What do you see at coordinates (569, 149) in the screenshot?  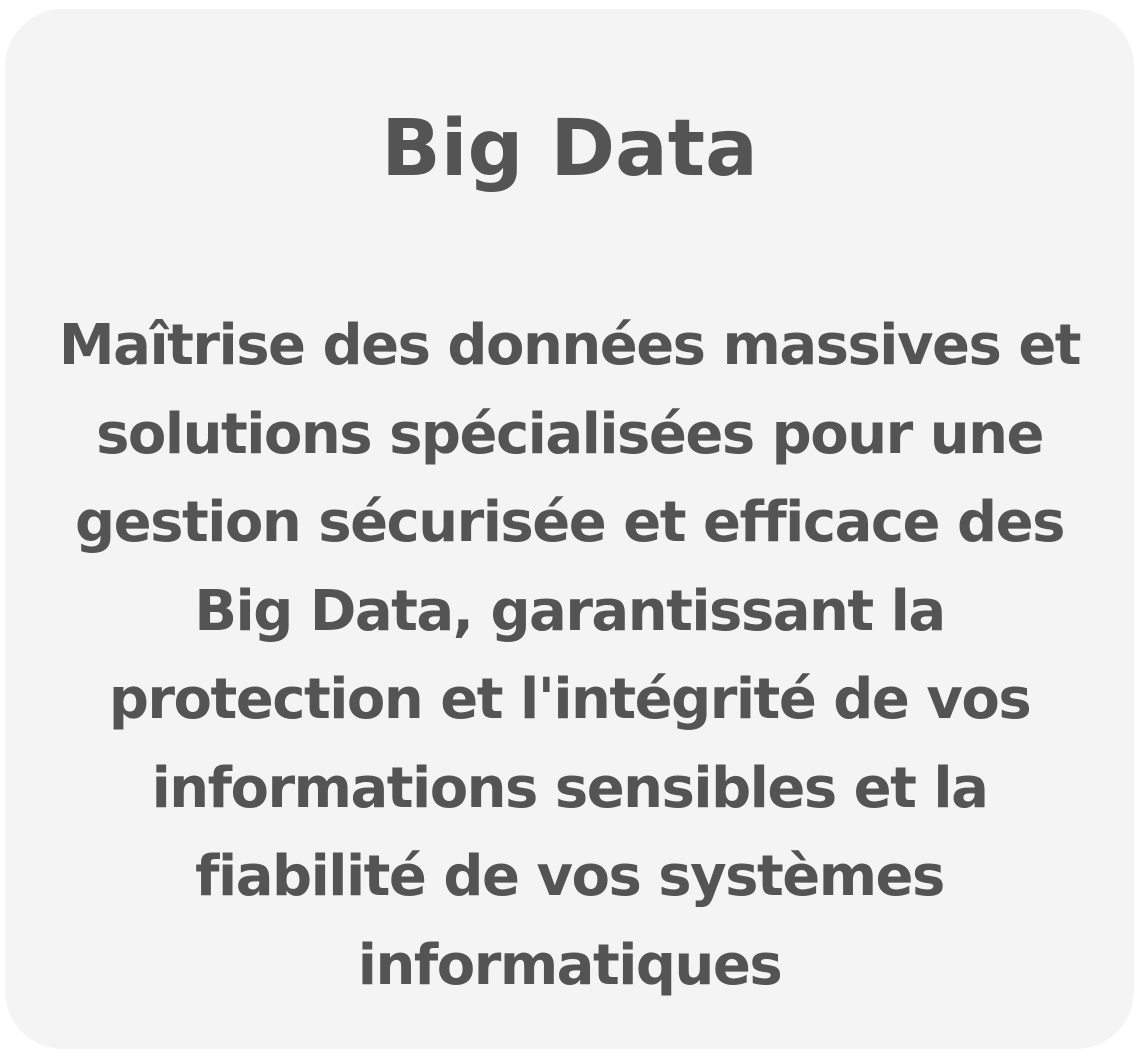 I see `card-title: Big Data` at bounding box center [569, 149].